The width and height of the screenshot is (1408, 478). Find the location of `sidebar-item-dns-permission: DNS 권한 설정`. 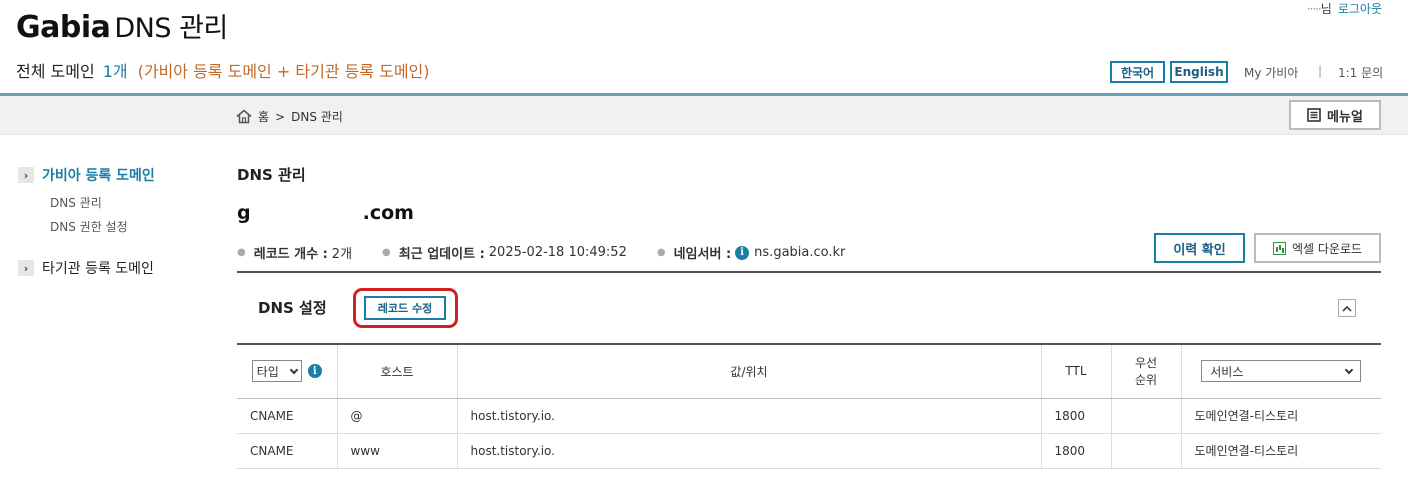

sidebar-item-dns-permission: DNS 권한 설정 is located at coordinates (89, 226).